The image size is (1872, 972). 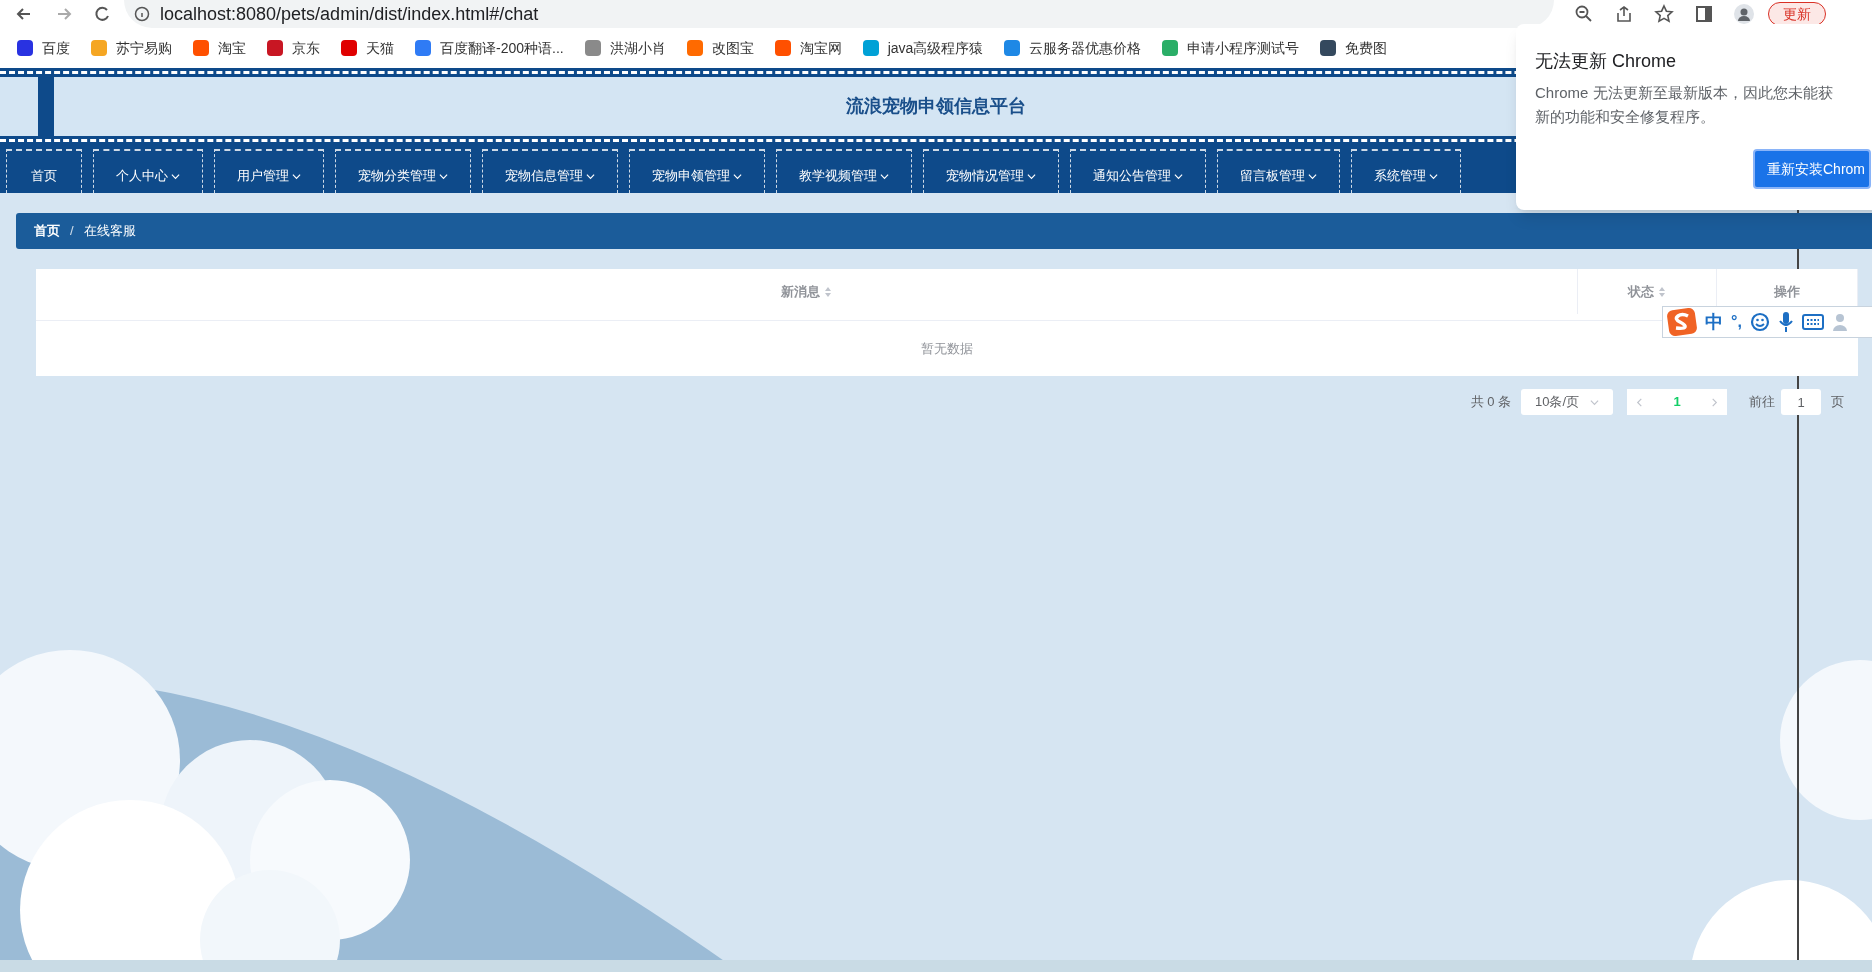 What do you see at coordinates (1704, 14) in the screenshot?
I see `side-panel-icon` at bounding box center [1704, 14].